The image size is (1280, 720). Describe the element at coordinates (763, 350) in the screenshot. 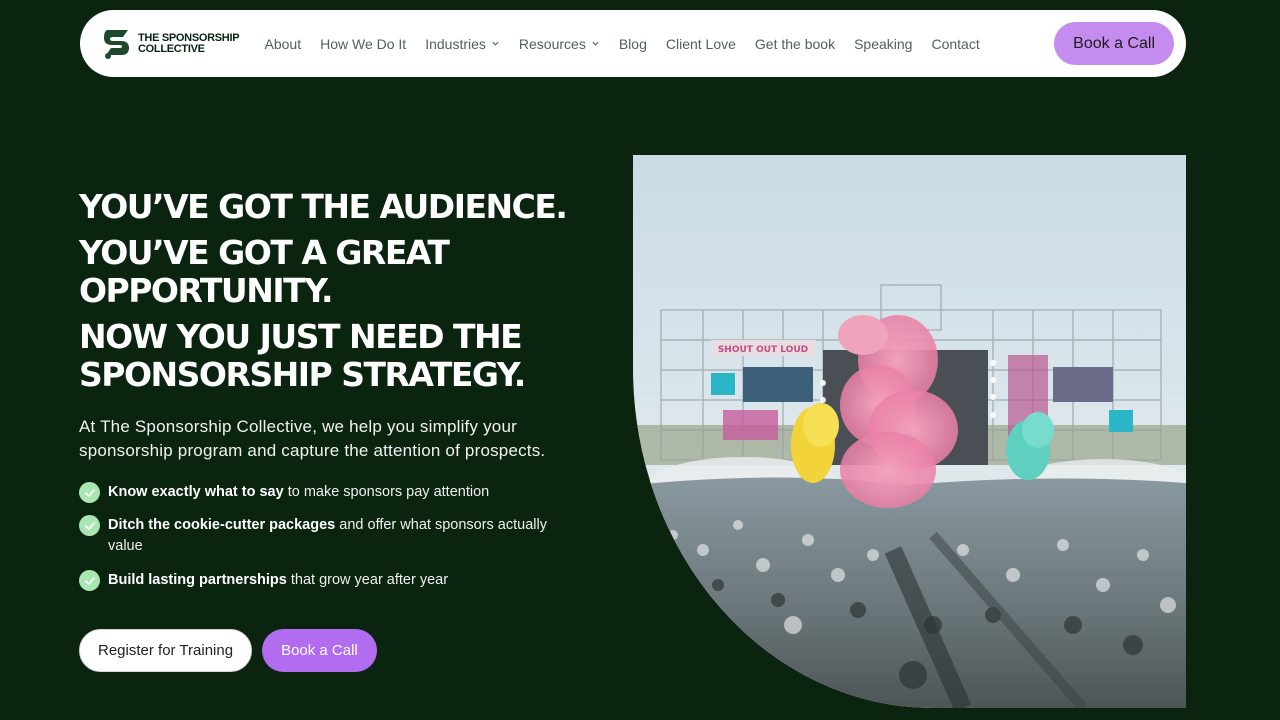

I see `stage-sign-text: SHOUT OUT LOUD` at that location.